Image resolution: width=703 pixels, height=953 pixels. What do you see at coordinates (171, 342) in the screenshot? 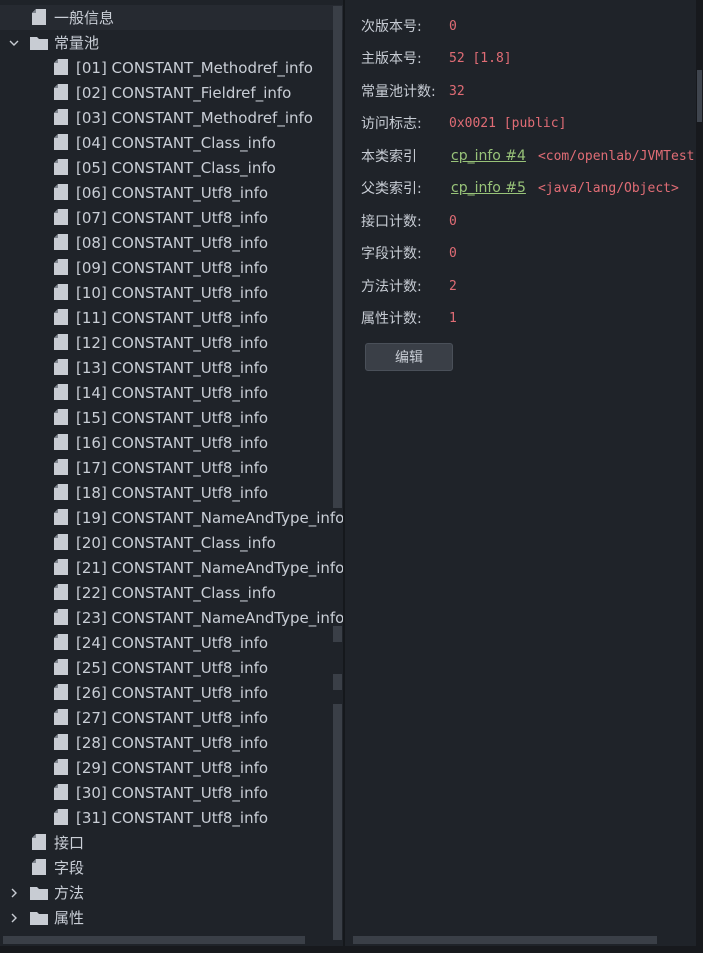
I see `tree-item: [12] CONSTANT_Utf8_info` at bounding box center [171, 342].